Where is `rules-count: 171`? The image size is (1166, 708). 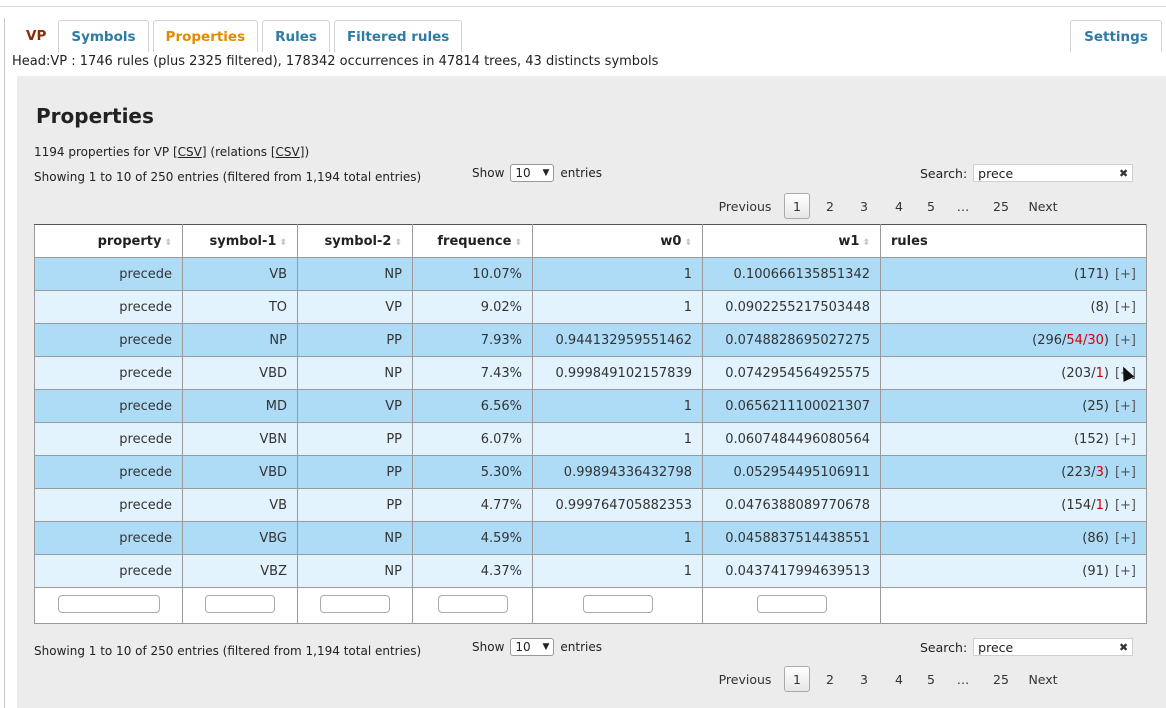 rules-count: 171 is located at coordinates (1091, 274).